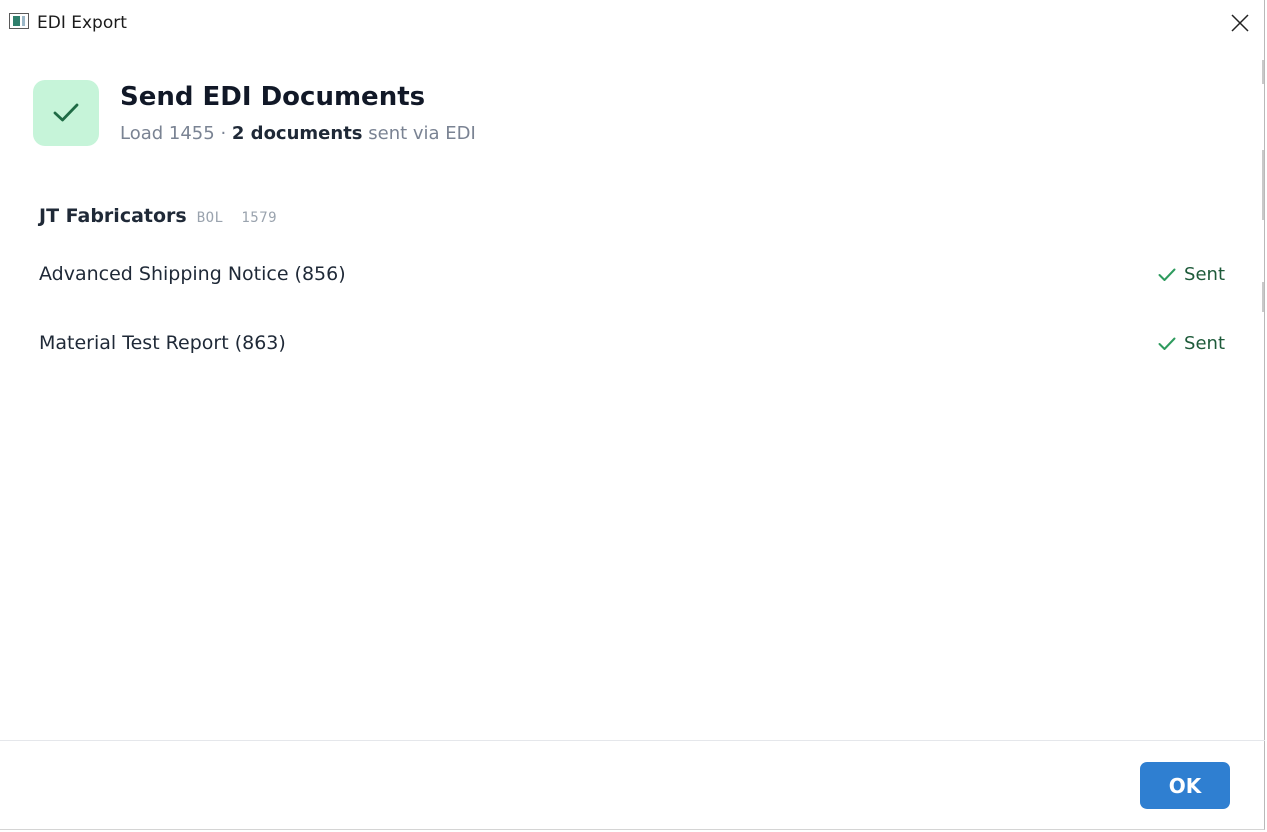  What do you see at coordinates (162, 343) in the screenshot?
I see `document-name: Material Test Report (863)` at bounding box center [162, 343].